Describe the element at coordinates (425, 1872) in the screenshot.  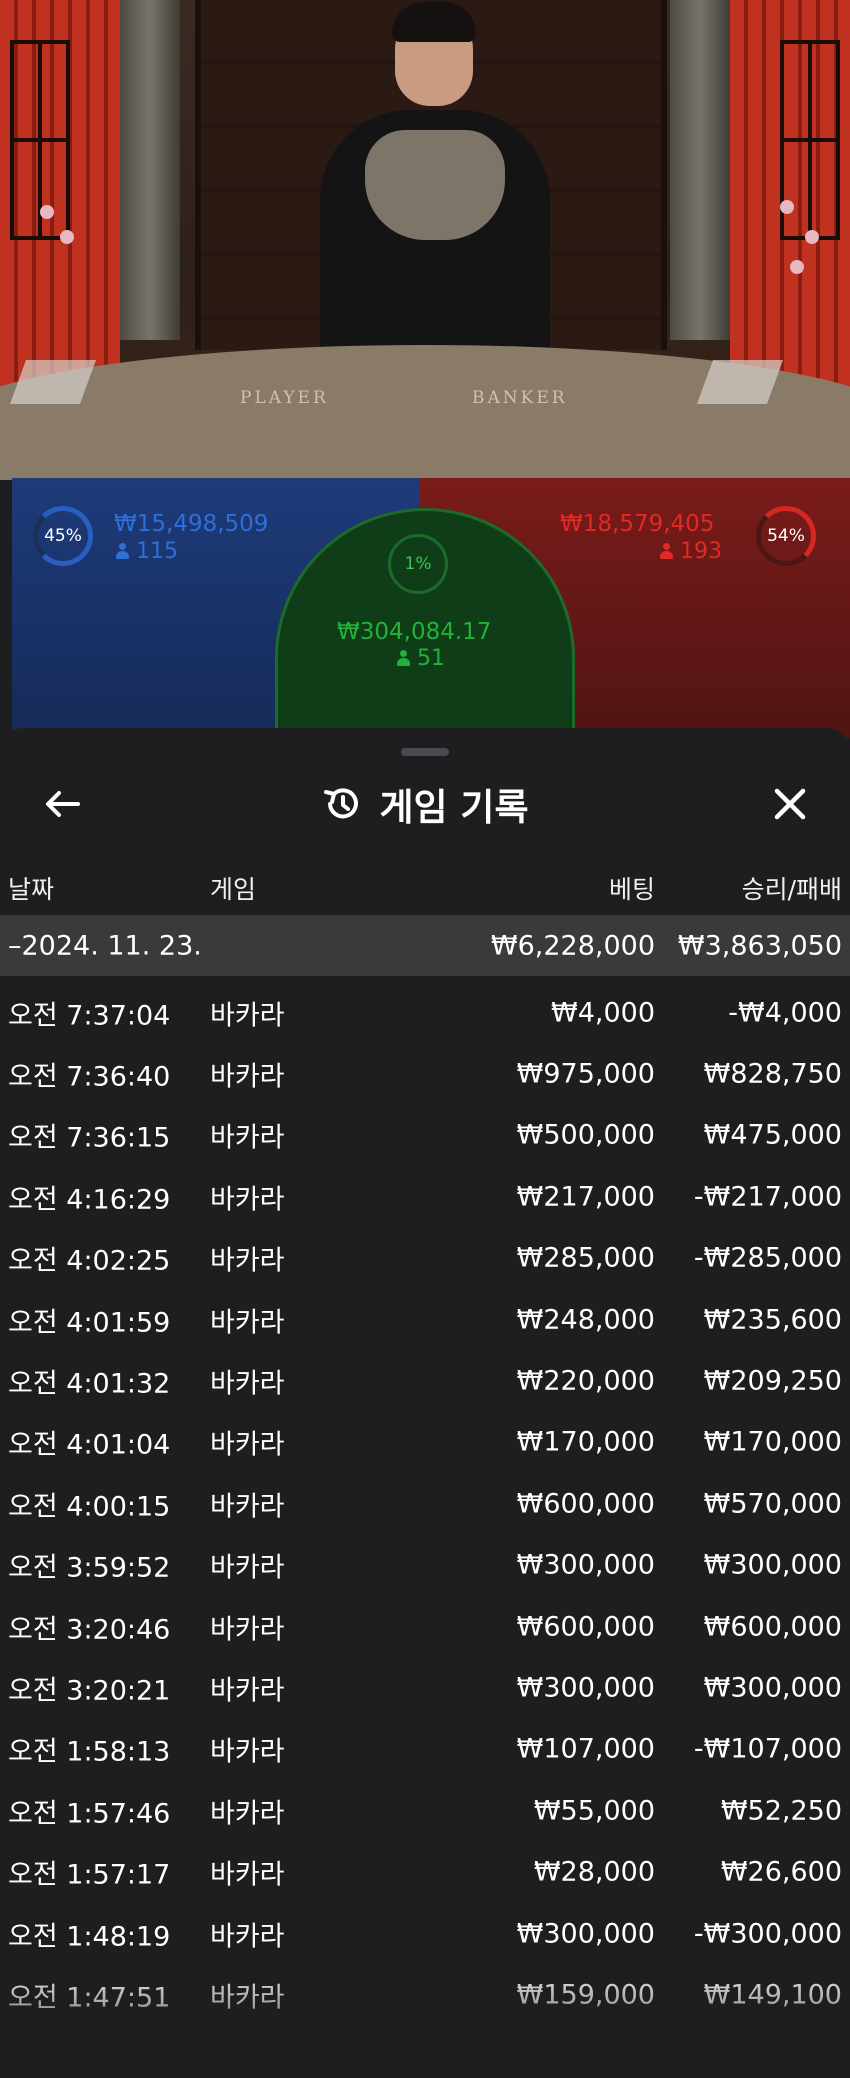
I see `history-row: 오전 1:57:17 바카라 ₩28,000 ₩26,600` at that location.